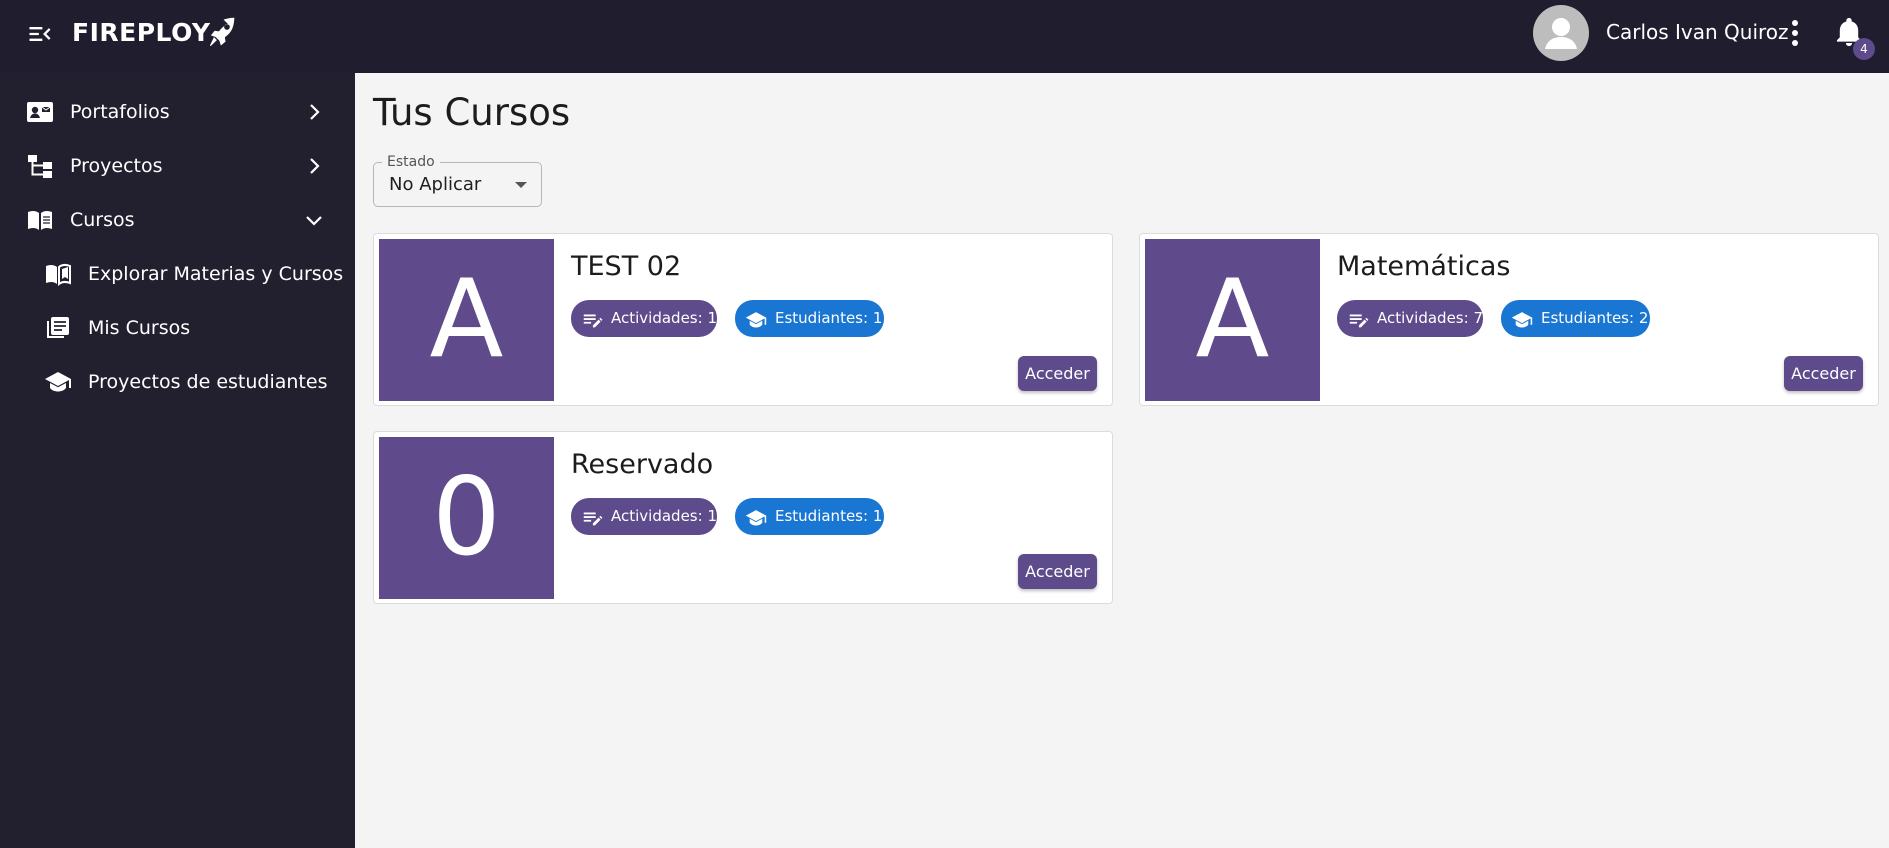 The width and height of the screenshot is (1889, 848). What do you see at coordinates (40, 166) in the screenshot?
I see `hierarchy-icon` at bounding box center [40, 166].